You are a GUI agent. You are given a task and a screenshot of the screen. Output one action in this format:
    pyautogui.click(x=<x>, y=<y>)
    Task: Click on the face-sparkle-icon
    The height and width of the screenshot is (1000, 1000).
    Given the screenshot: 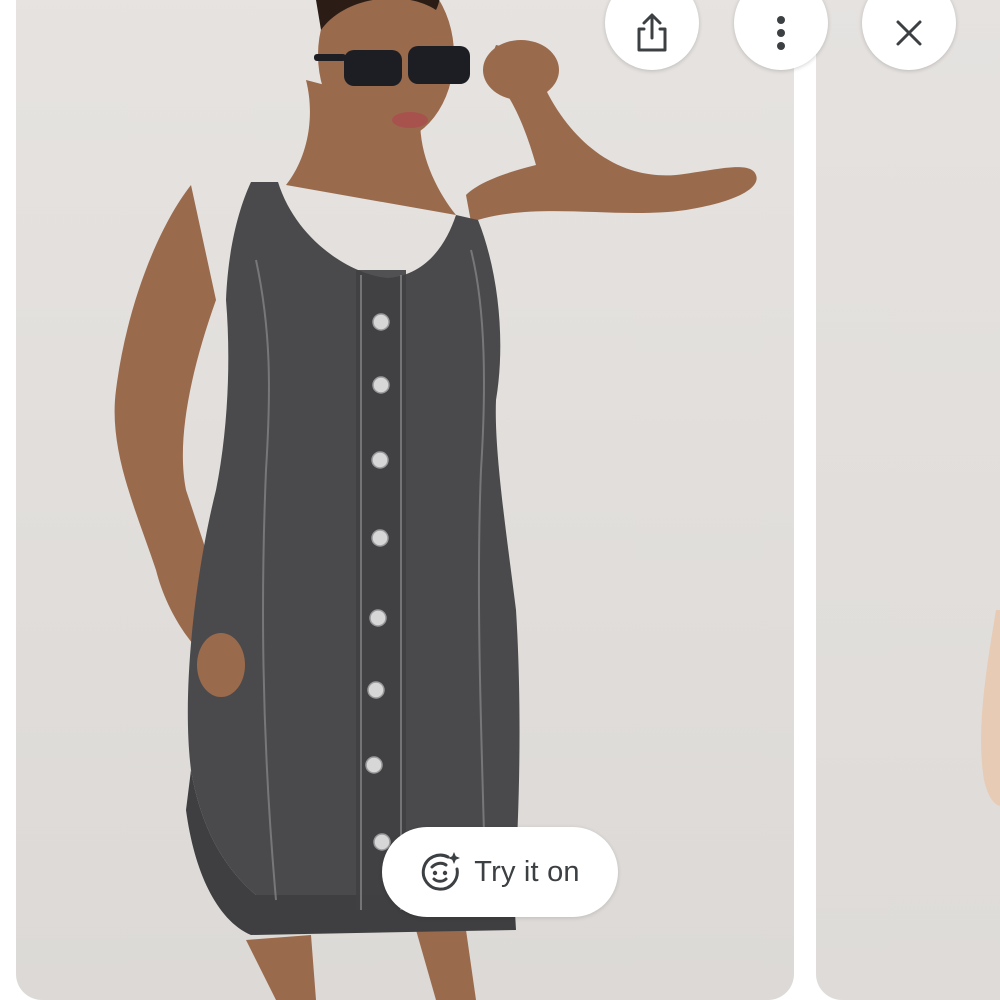 What is the action you would take?
    pyautogui.click(x=441, y=871)
    